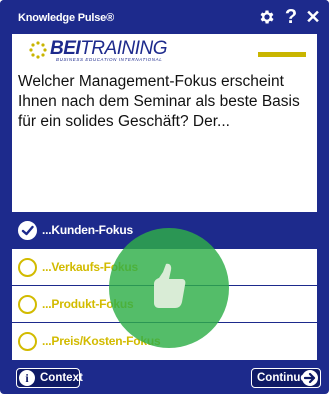 This screenshot has height=394, width=329. Describe the element at coordinates (61, 378) in the screenshot. I see `context-label: Context` at that location.